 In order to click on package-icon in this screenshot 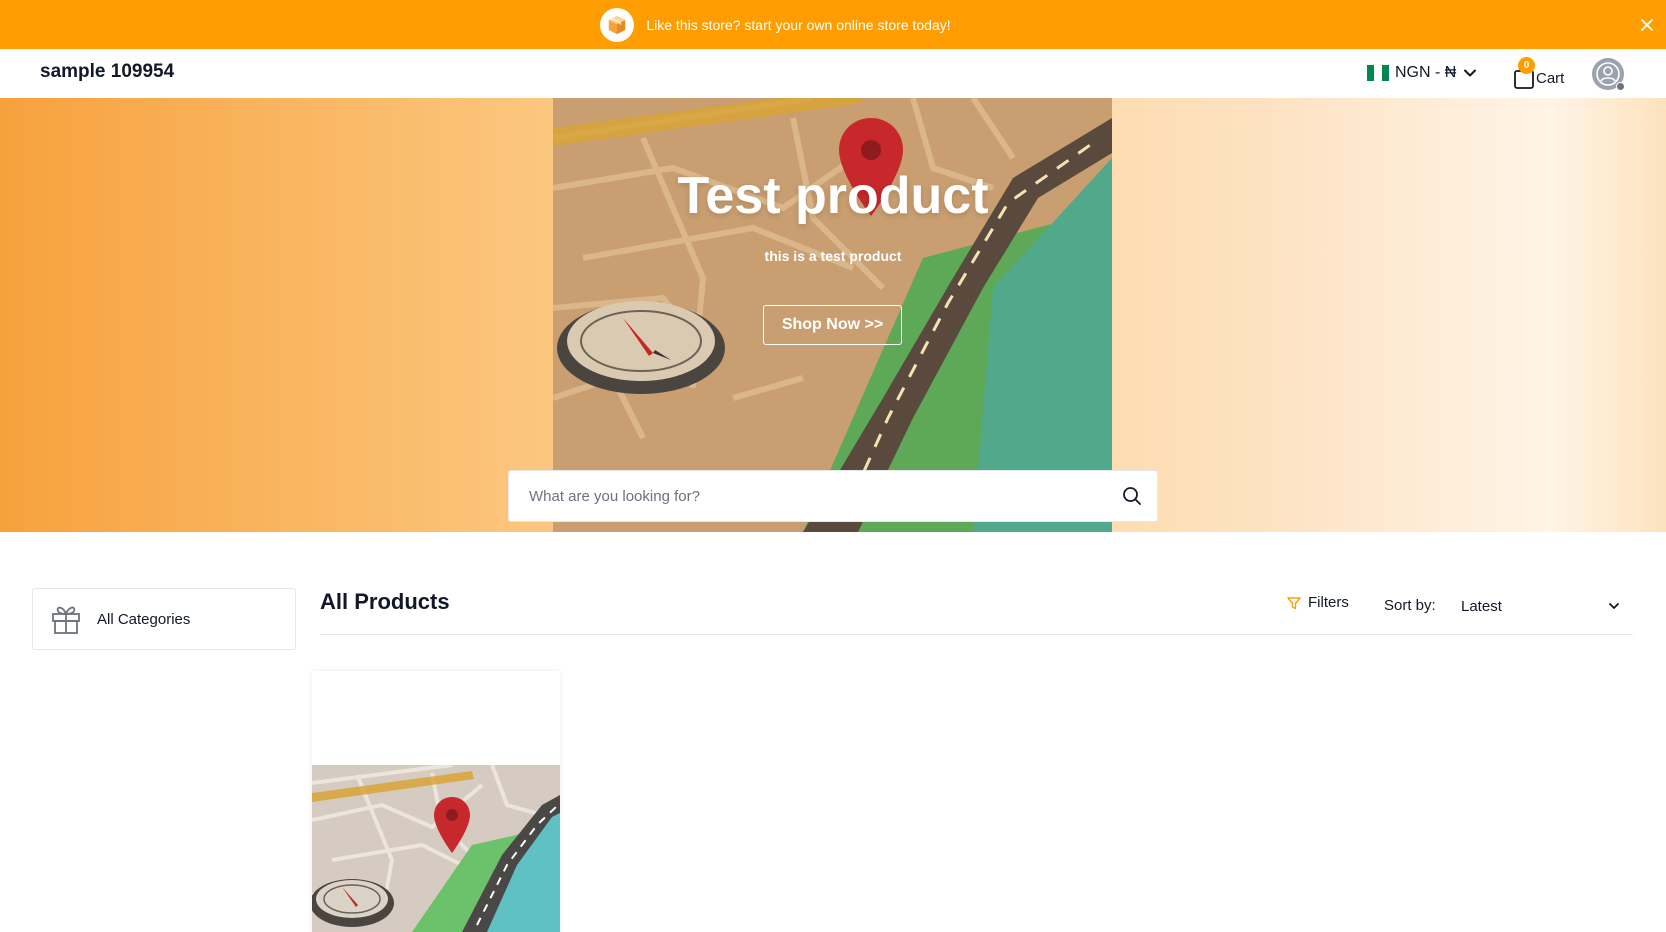, I will do `click(617, 24)`.